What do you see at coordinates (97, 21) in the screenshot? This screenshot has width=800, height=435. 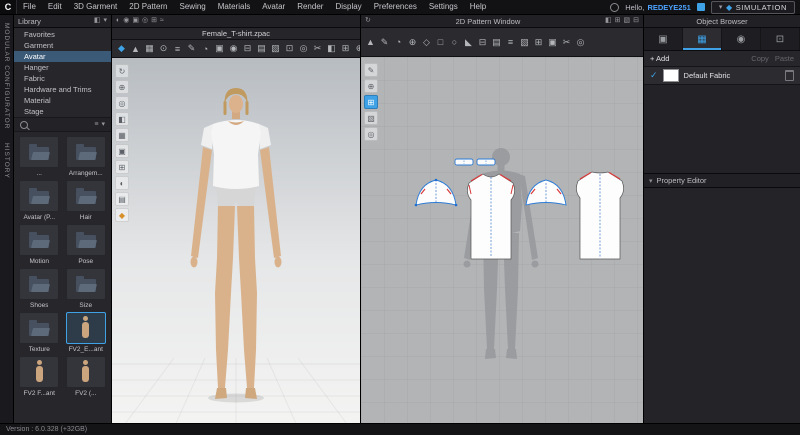 I see `pin-icon: ◧` at bounding box center [97, 21].